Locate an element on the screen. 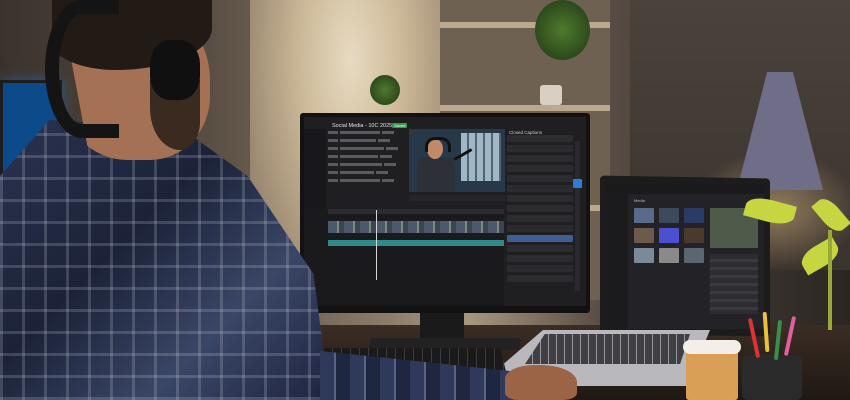 The image size is (850, 400). timeline-ruler is located at coordinates (416, 211).